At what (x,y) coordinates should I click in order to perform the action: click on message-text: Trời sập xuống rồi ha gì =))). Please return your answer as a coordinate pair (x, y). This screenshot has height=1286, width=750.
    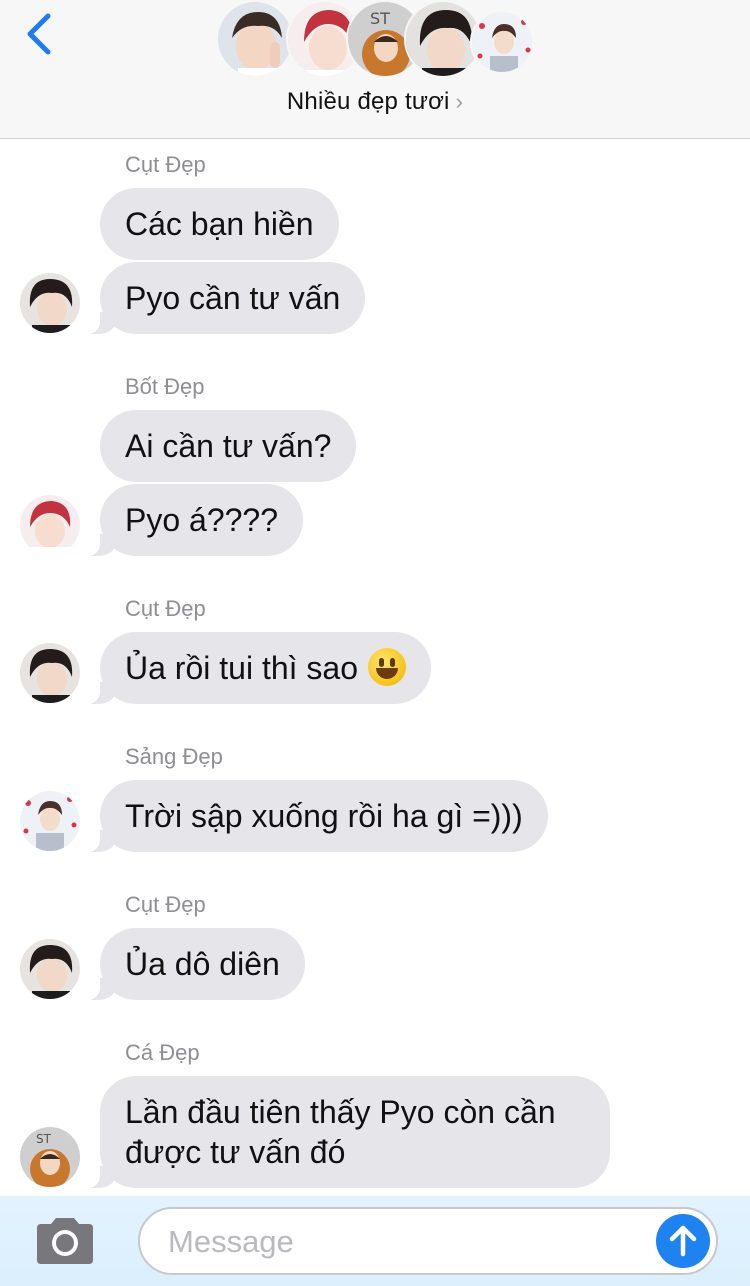
    Looking at the image, I should click on (324, 816).